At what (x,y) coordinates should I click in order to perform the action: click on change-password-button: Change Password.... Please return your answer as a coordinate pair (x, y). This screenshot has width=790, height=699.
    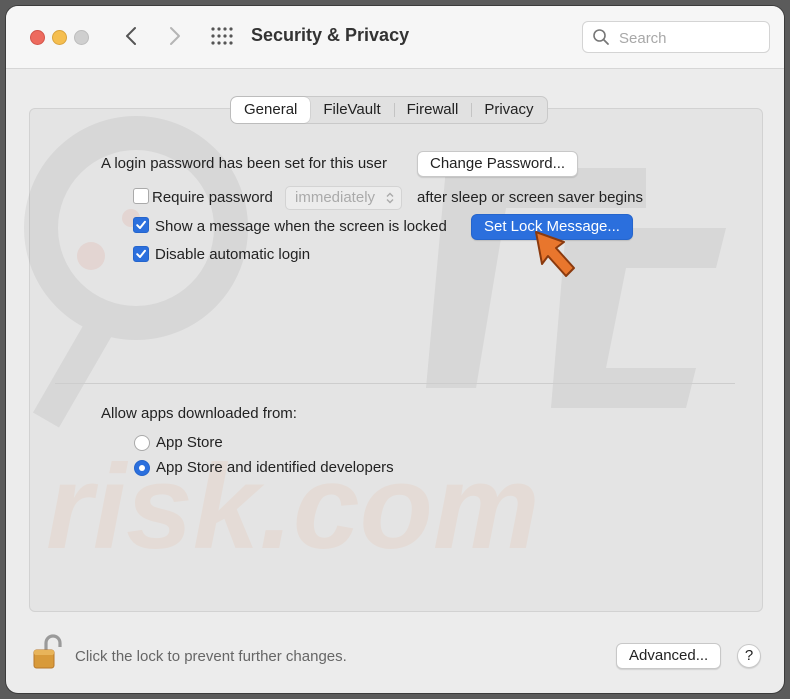
    Looking at the image, I should click on (498, 164).